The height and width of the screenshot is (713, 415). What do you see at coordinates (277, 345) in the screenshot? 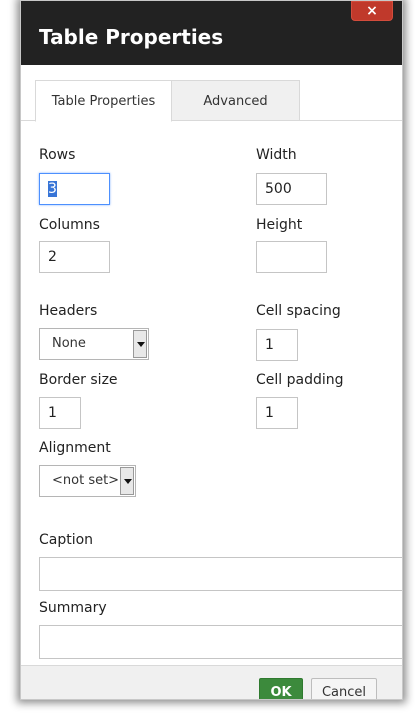
I see `cell-spacing-input: 1` at bounding box center [277, 345].